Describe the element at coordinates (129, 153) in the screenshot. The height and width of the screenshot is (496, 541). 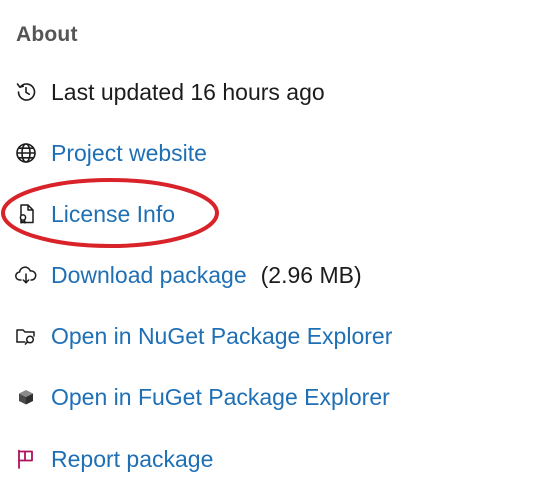
I see `project-website-link: Project website` at that location.